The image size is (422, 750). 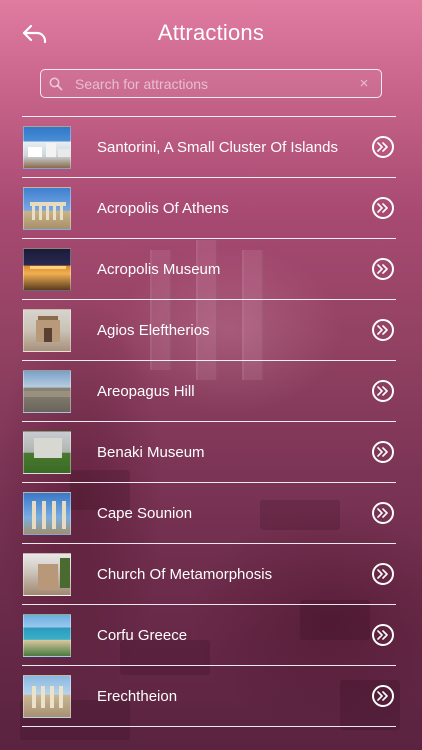 What do you see at coordinates (146, 391) in the screenshot?
I see `attraction-name: Areopagus Hill` at bounding box center [146, 391].